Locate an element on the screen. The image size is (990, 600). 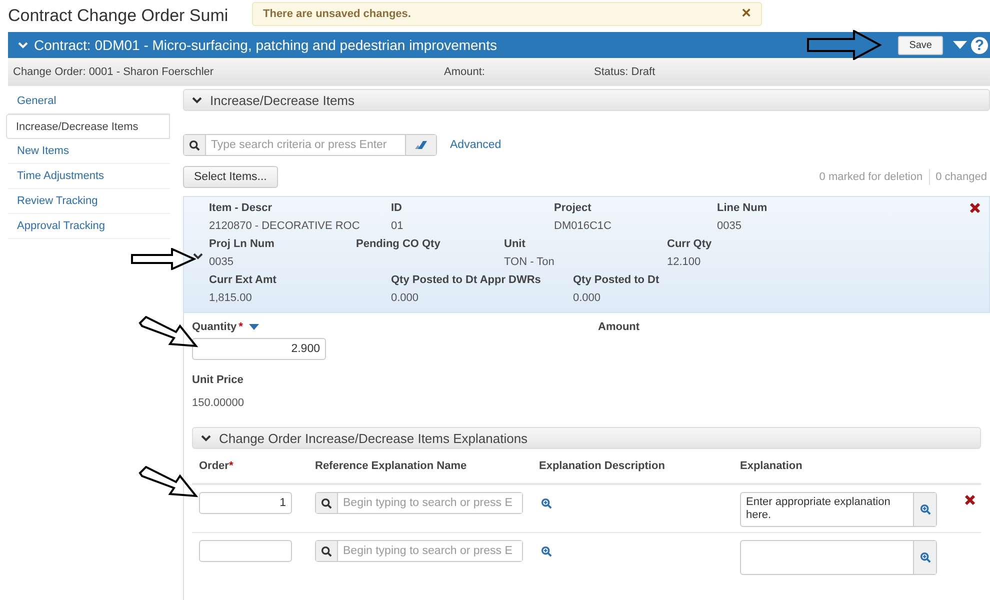
field-label: Qty Posted to Dt is located at coordinates (616, 280).